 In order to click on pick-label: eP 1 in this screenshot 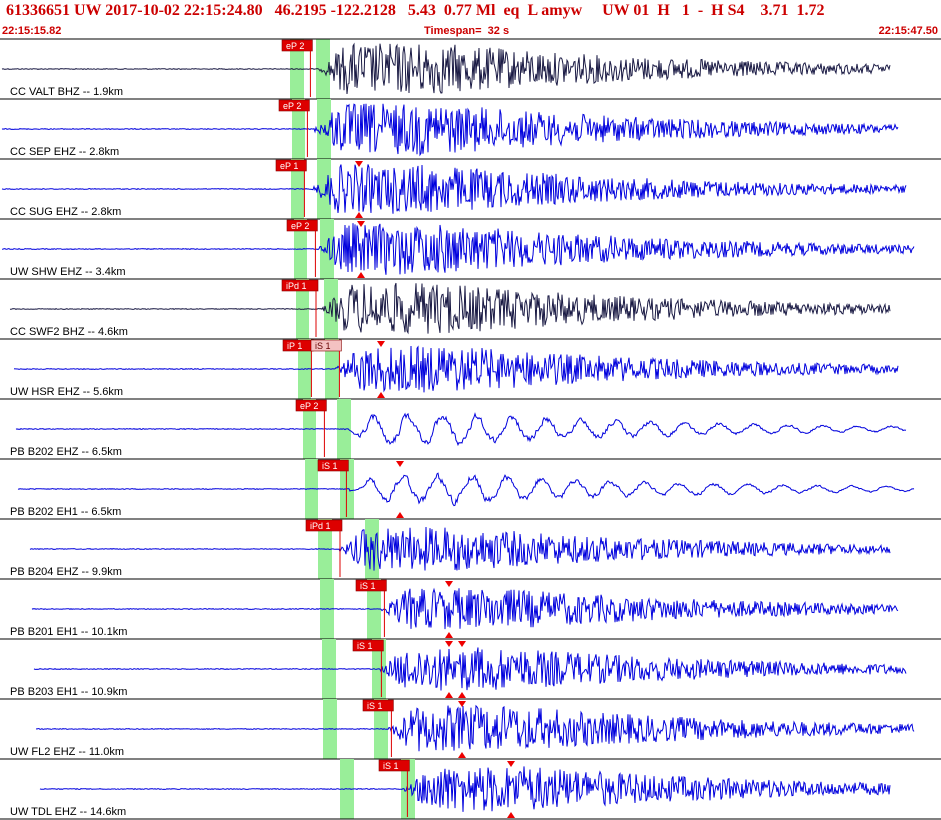, I will do `click(289, 166)`.